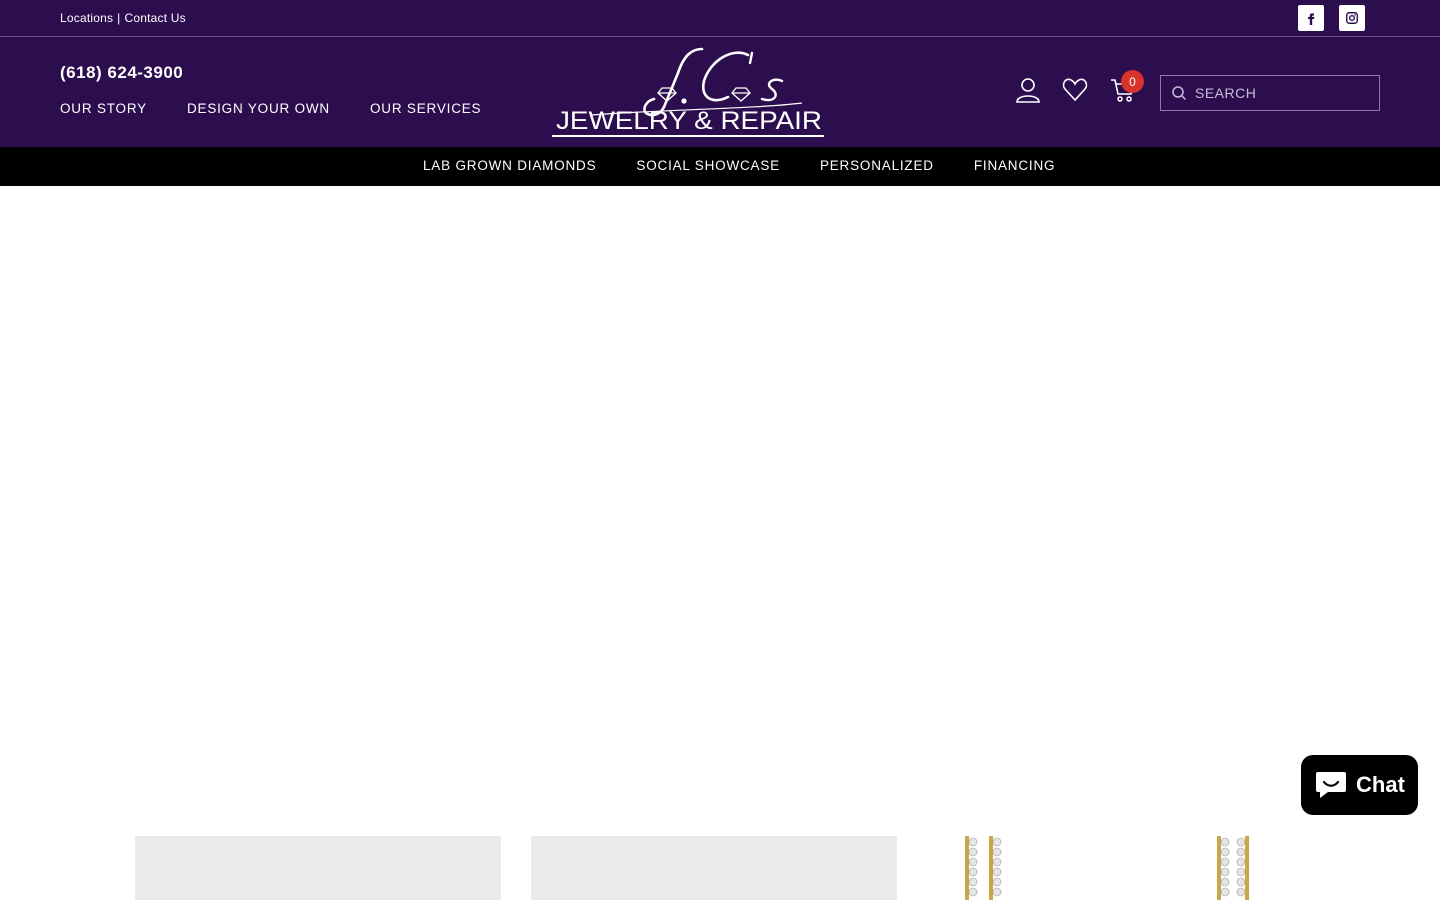 Image resolution: width=1440 pixels, height=900 pixels. I want to click on chat-label: Chat, so click(1380, 784).